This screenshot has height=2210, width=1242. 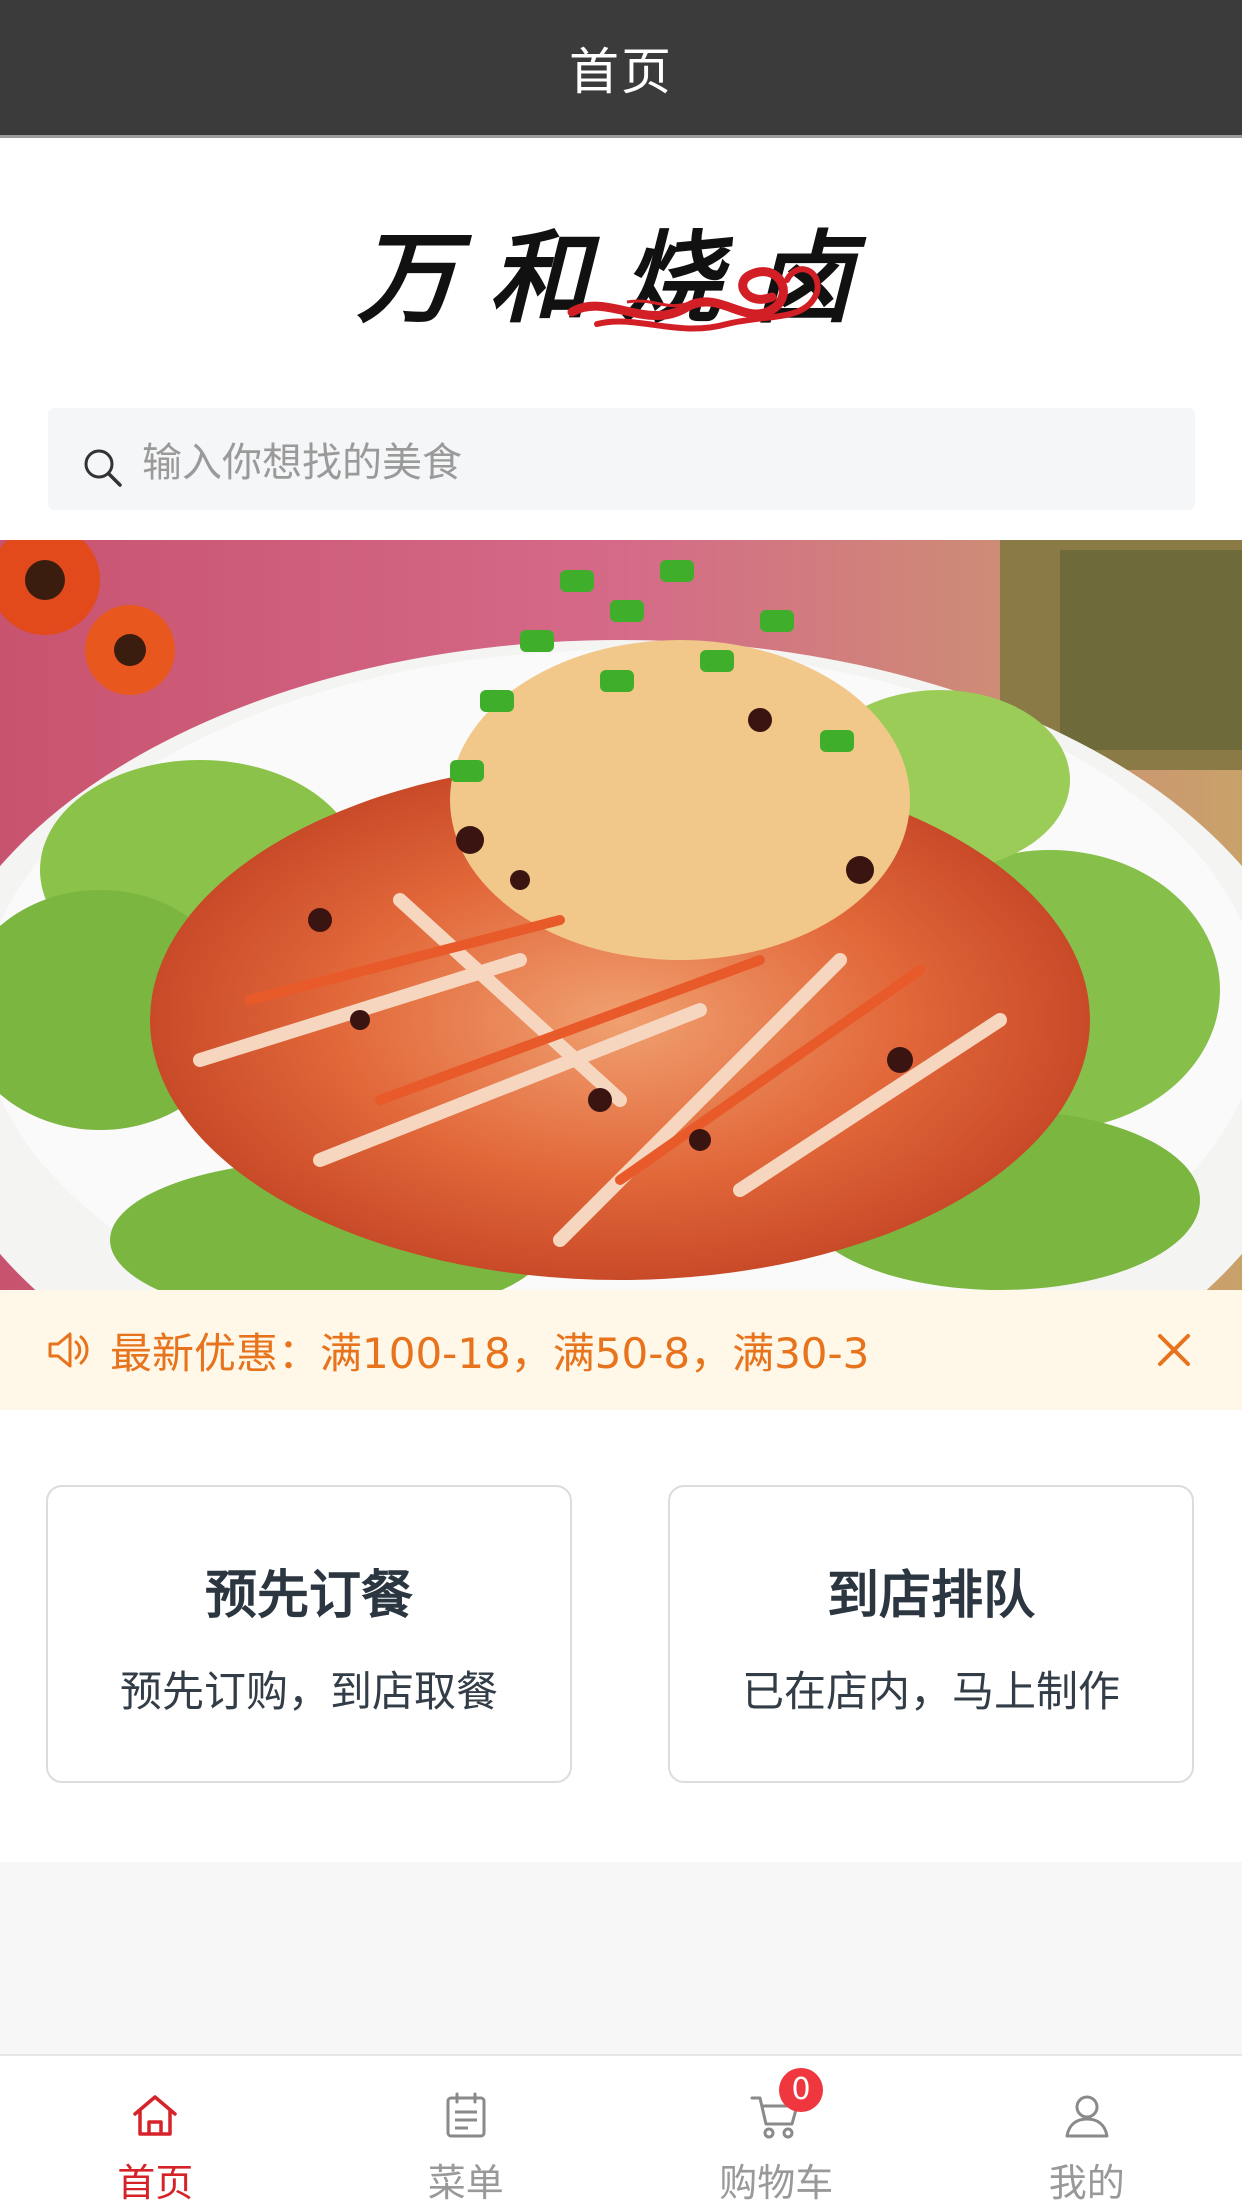 What do you see at coordinates (309, 1590) in the screenshot?
I see `preorder-title: 预先订餐` at bounding box center [309, 1590].